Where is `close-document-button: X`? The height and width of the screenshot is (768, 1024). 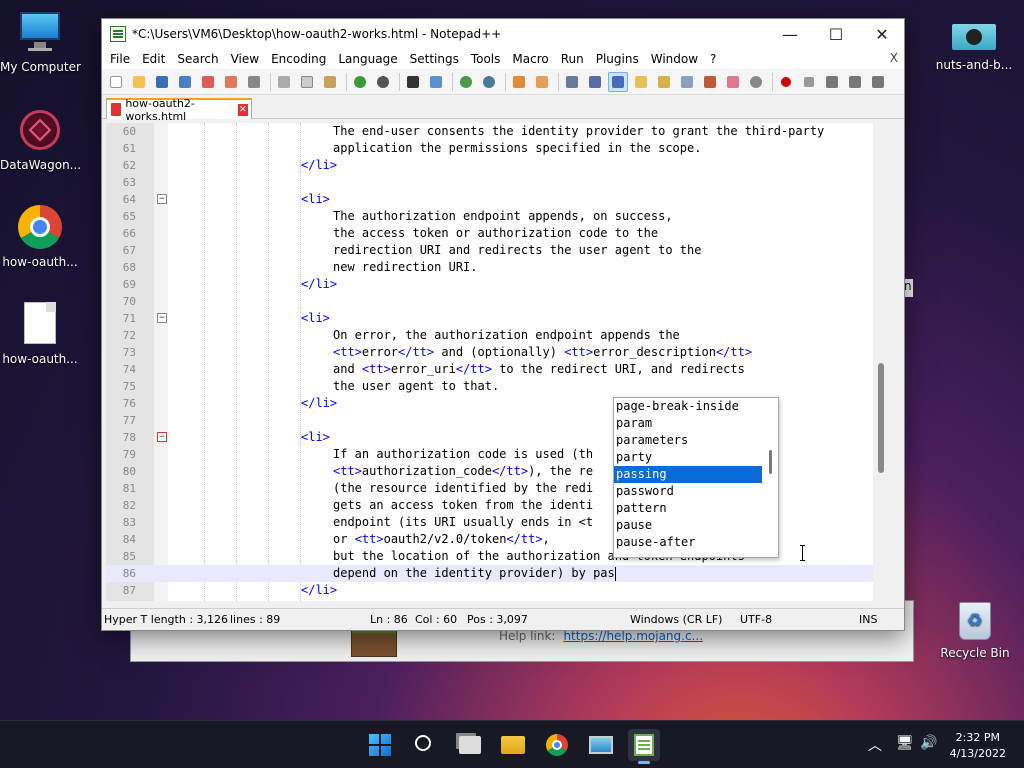
close-document-button: X is located at coordinates (894, 58).